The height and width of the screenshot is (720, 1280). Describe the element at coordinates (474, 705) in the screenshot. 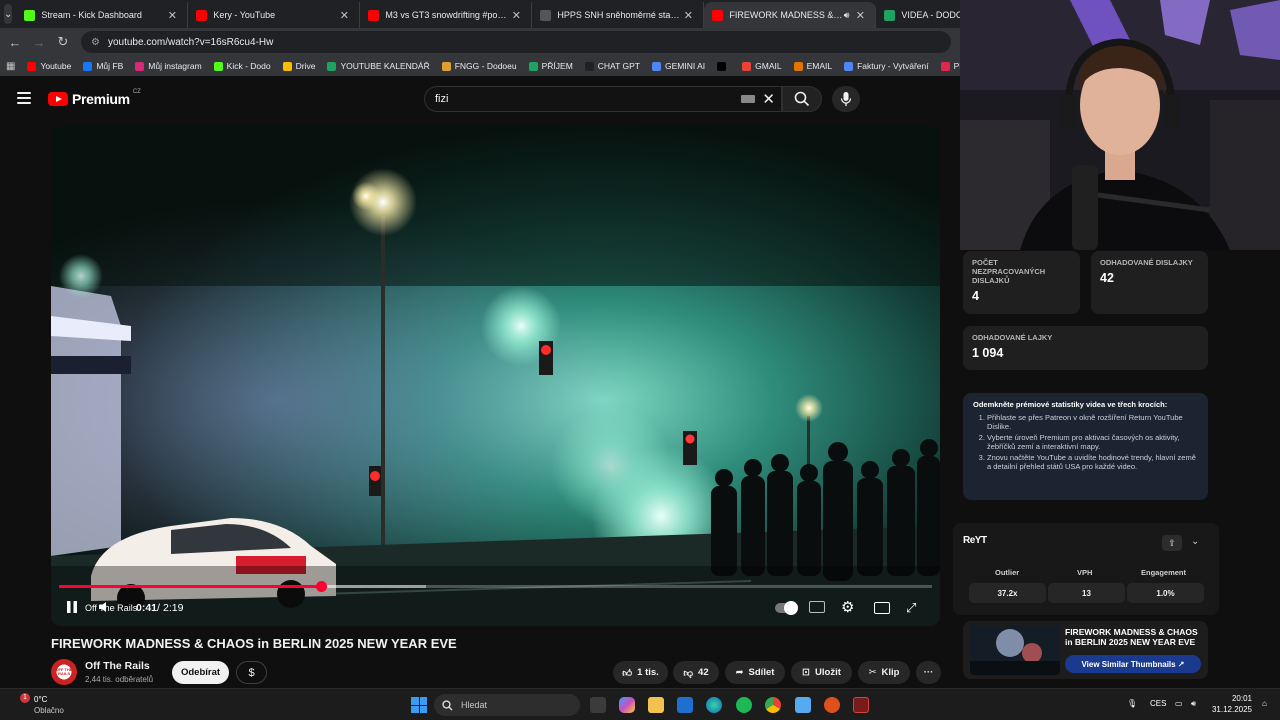

I see `taskbar-search-placeholder: Hledat` at that location.